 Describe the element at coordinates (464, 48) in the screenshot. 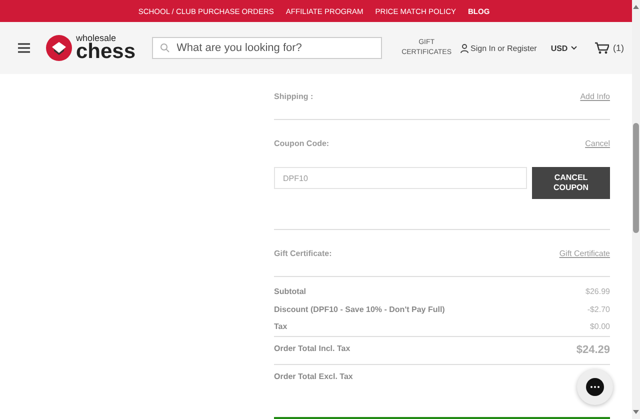

I see `user-icon` at that location.